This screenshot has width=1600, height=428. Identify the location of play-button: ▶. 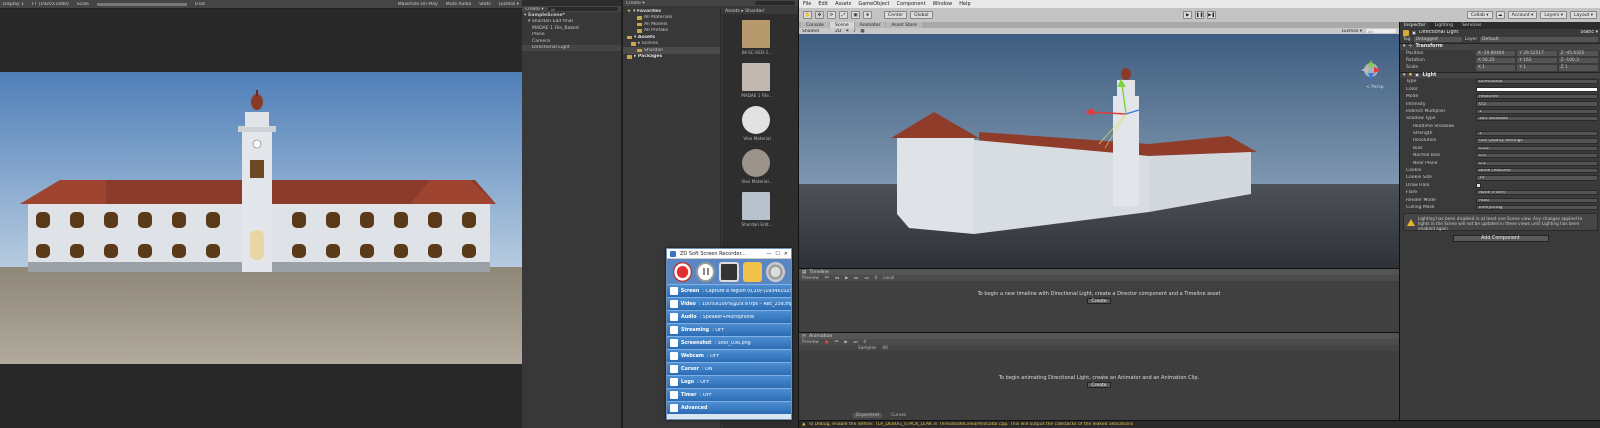
(1188, 15).